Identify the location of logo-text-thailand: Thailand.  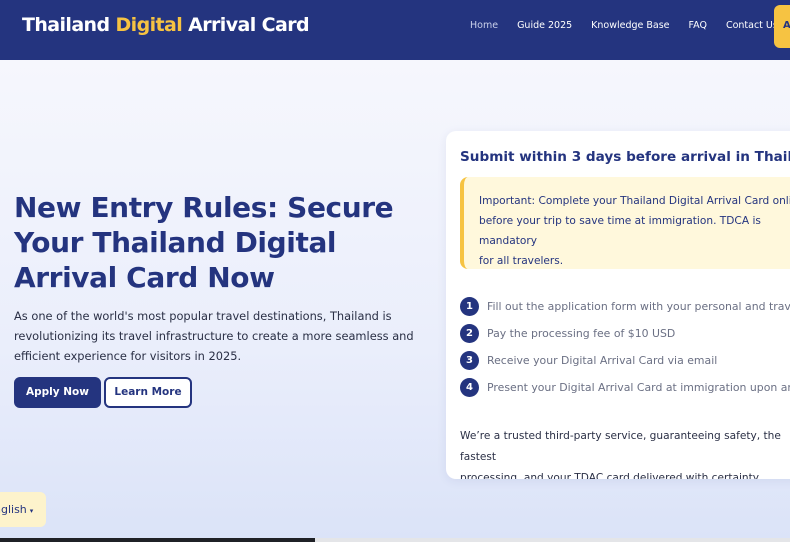
(69, 25).